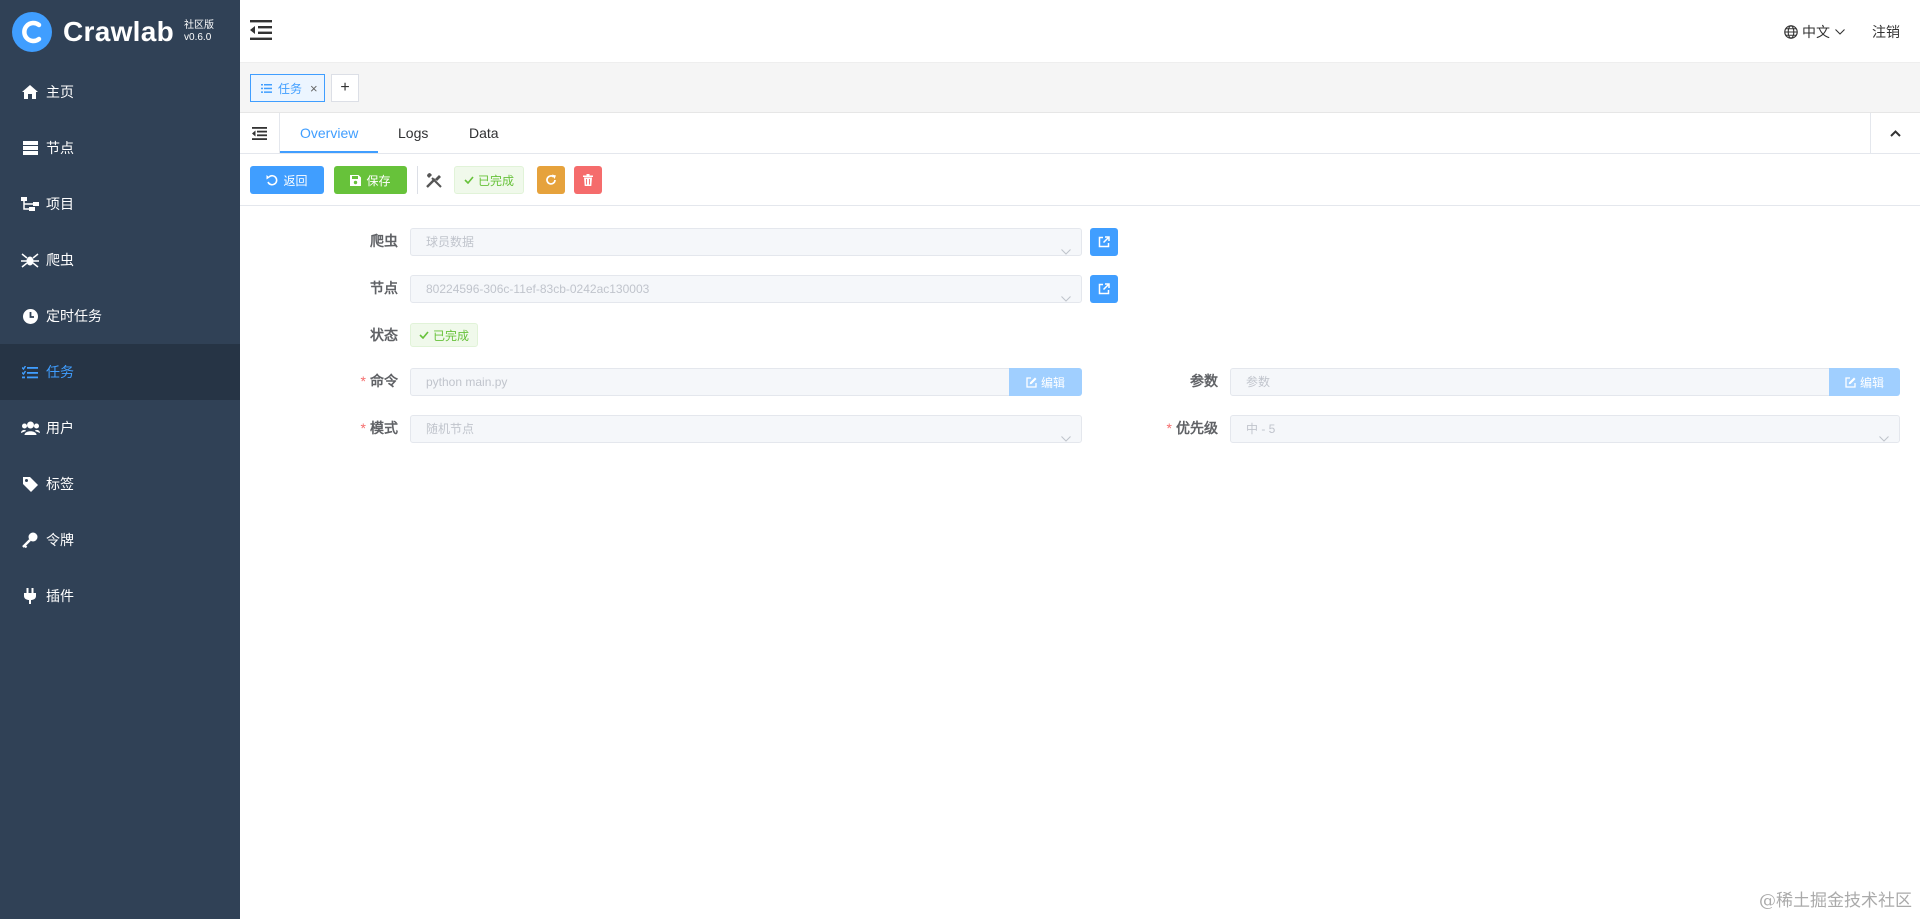 Image resolution: width=1920 pixels, height=919 pixels. I want to click on sidebar-item-spiders: 爬虫, so click(120, 260).